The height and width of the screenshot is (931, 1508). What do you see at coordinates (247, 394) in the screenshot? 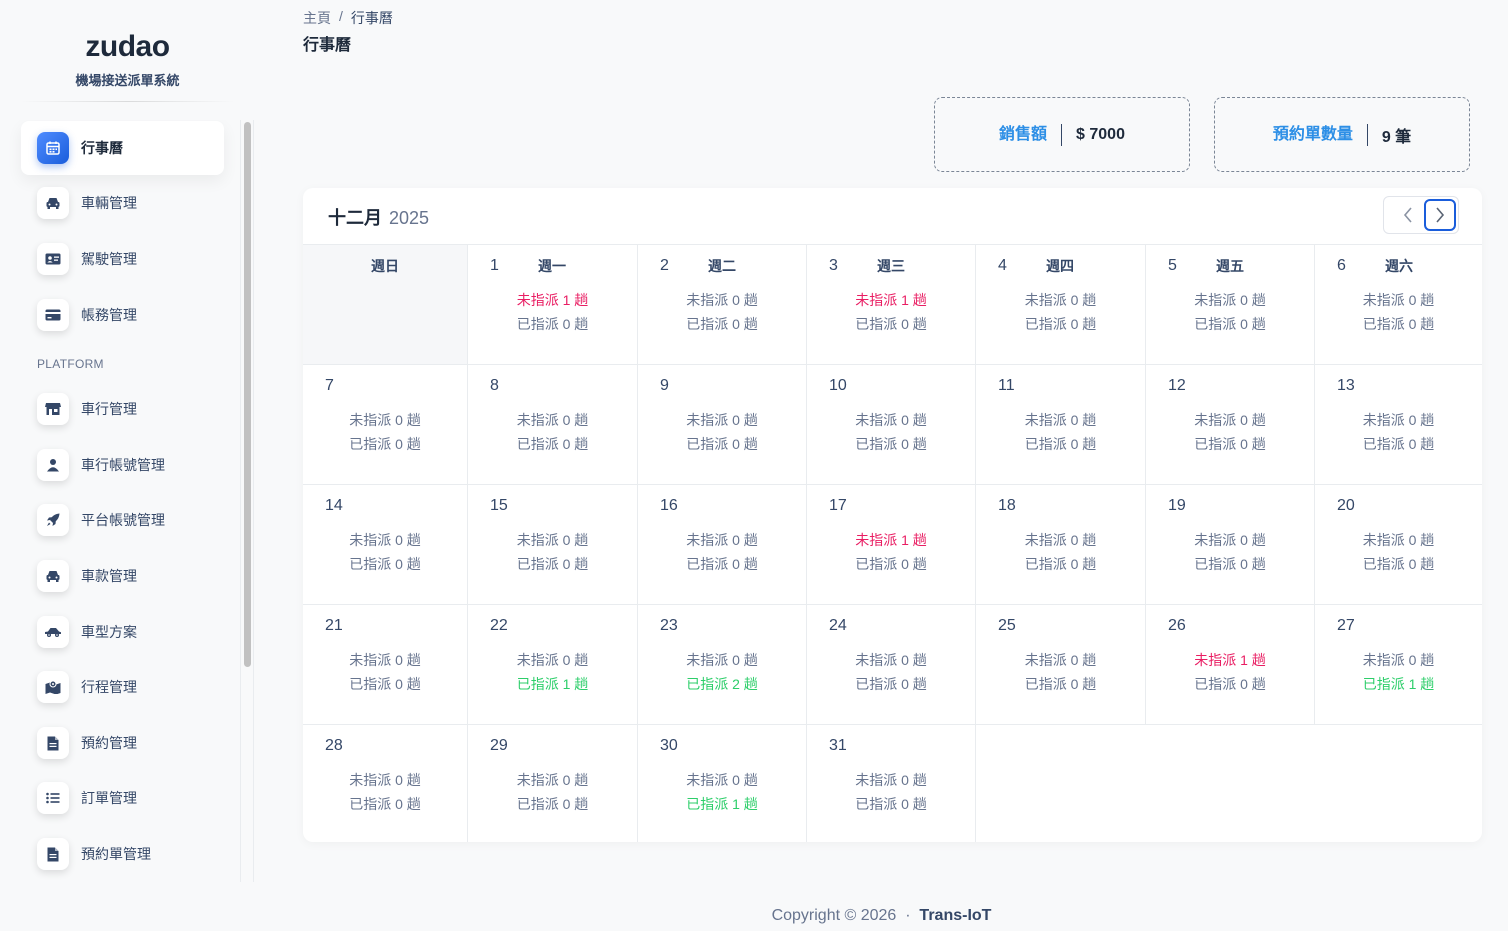
I see `sidebar-scrollbar-thumb` at bounding box center [247, 394].